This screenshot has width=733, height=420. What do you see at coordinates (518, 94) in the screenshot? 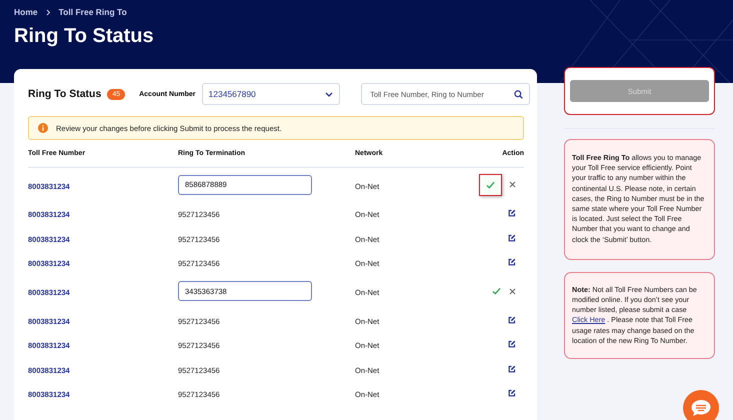
I see `search-icon` at bounding box center [518, 94].